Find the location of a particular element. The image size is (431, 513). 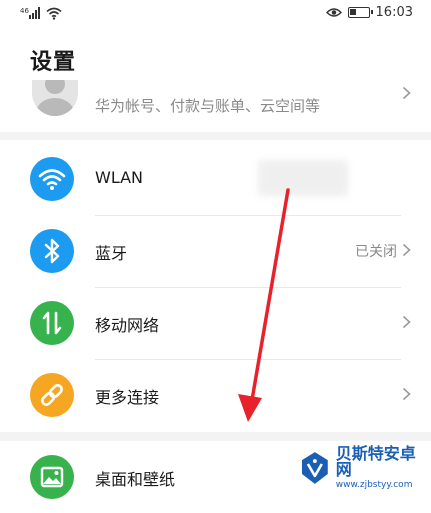

watermark: 贝斯特安卓网 www.zjbstyy.com is located at coordinates (364, 468).